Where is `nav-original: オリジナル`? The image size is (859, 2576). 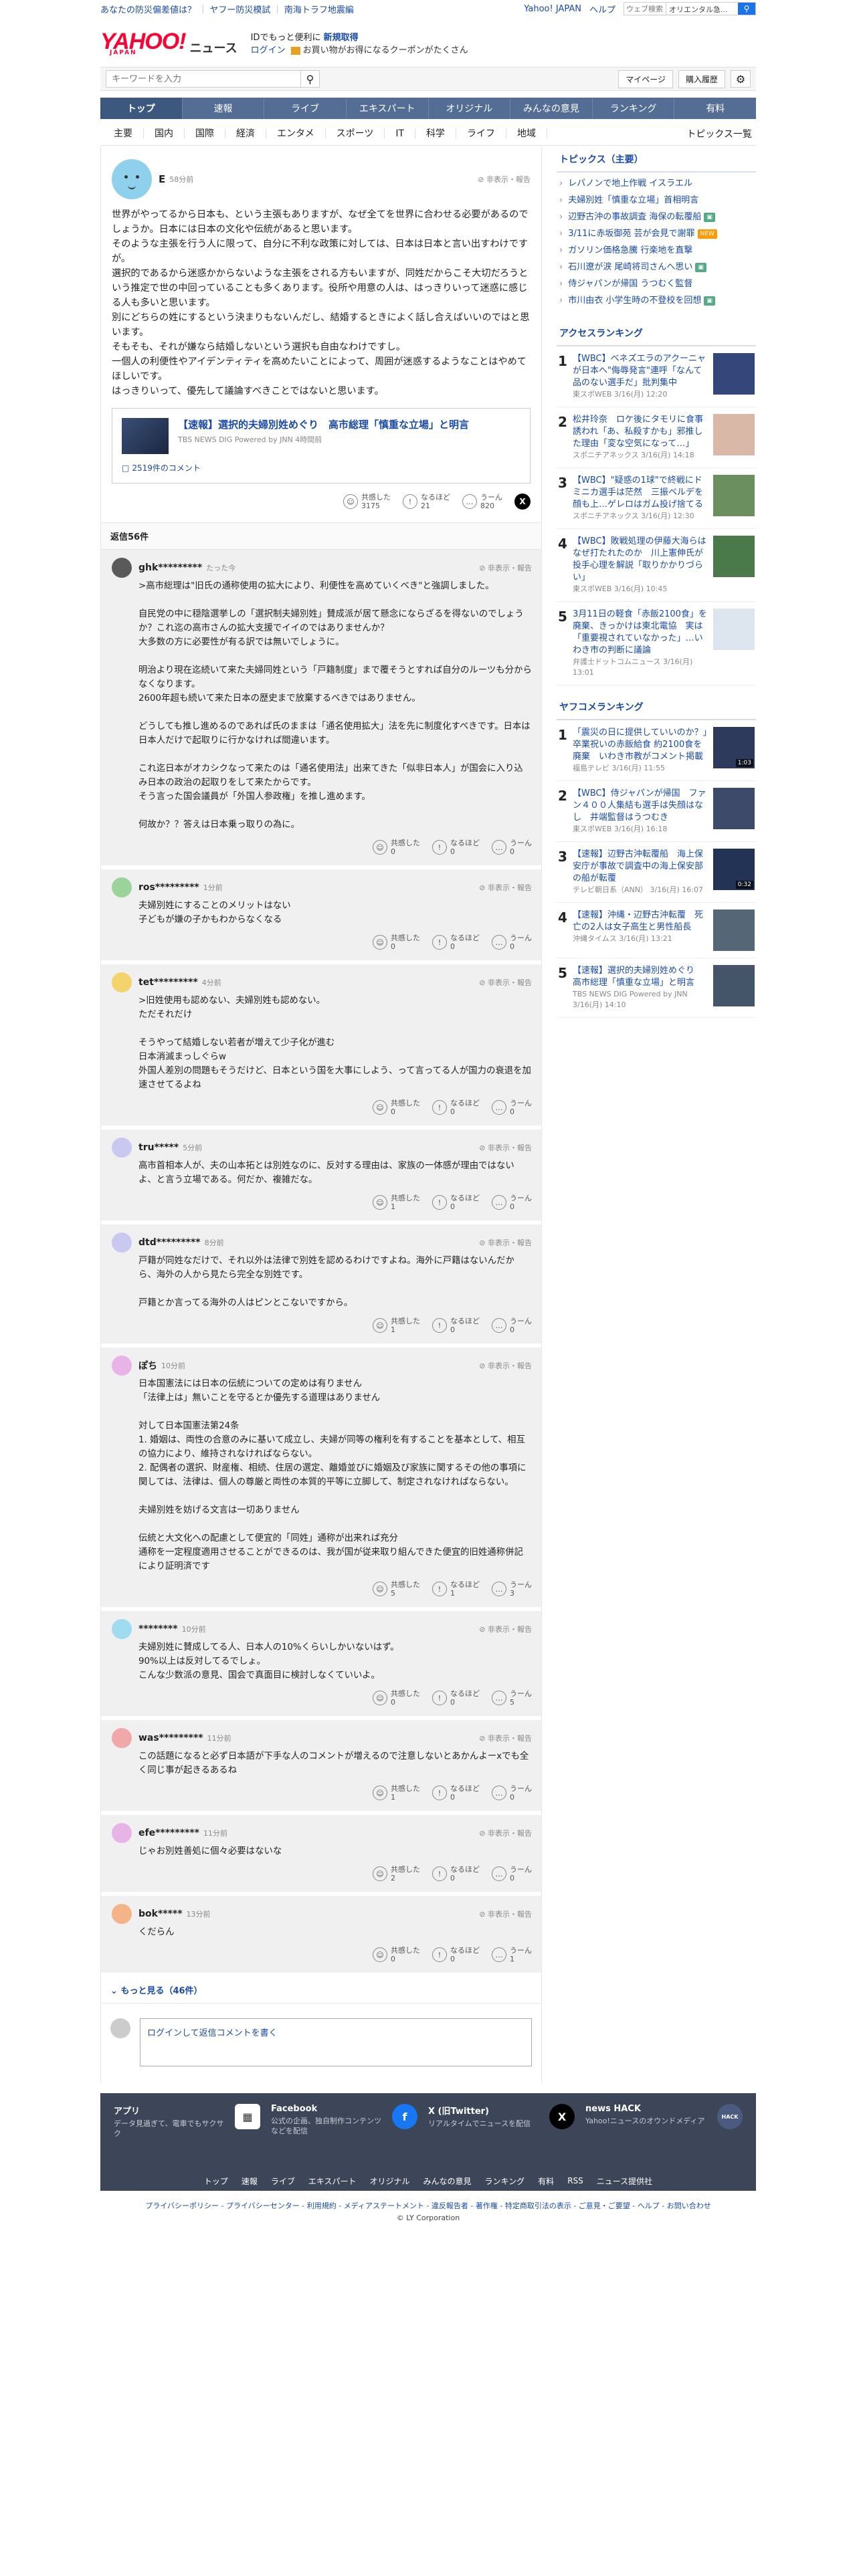 nav-original: オリジナル is located at coordinates (470, 108).